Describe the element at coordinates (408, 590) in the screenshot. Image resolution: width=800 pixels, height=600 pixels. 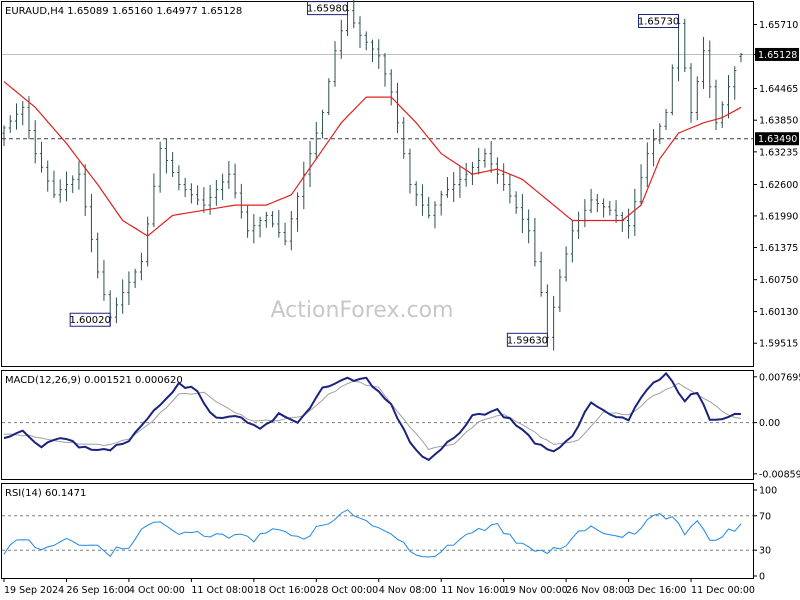
I see `time-tick-label: 4 Nov 08:00` at that location.